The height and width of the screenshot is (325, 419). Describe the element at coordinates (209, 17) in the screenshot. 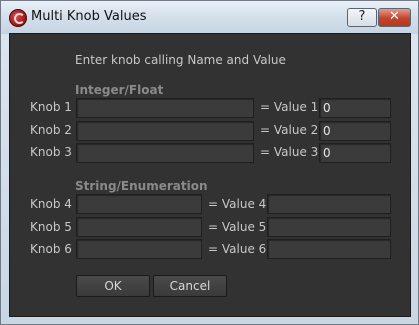

I see `title-bar: Multi Knob Values ? ✕` at that location.